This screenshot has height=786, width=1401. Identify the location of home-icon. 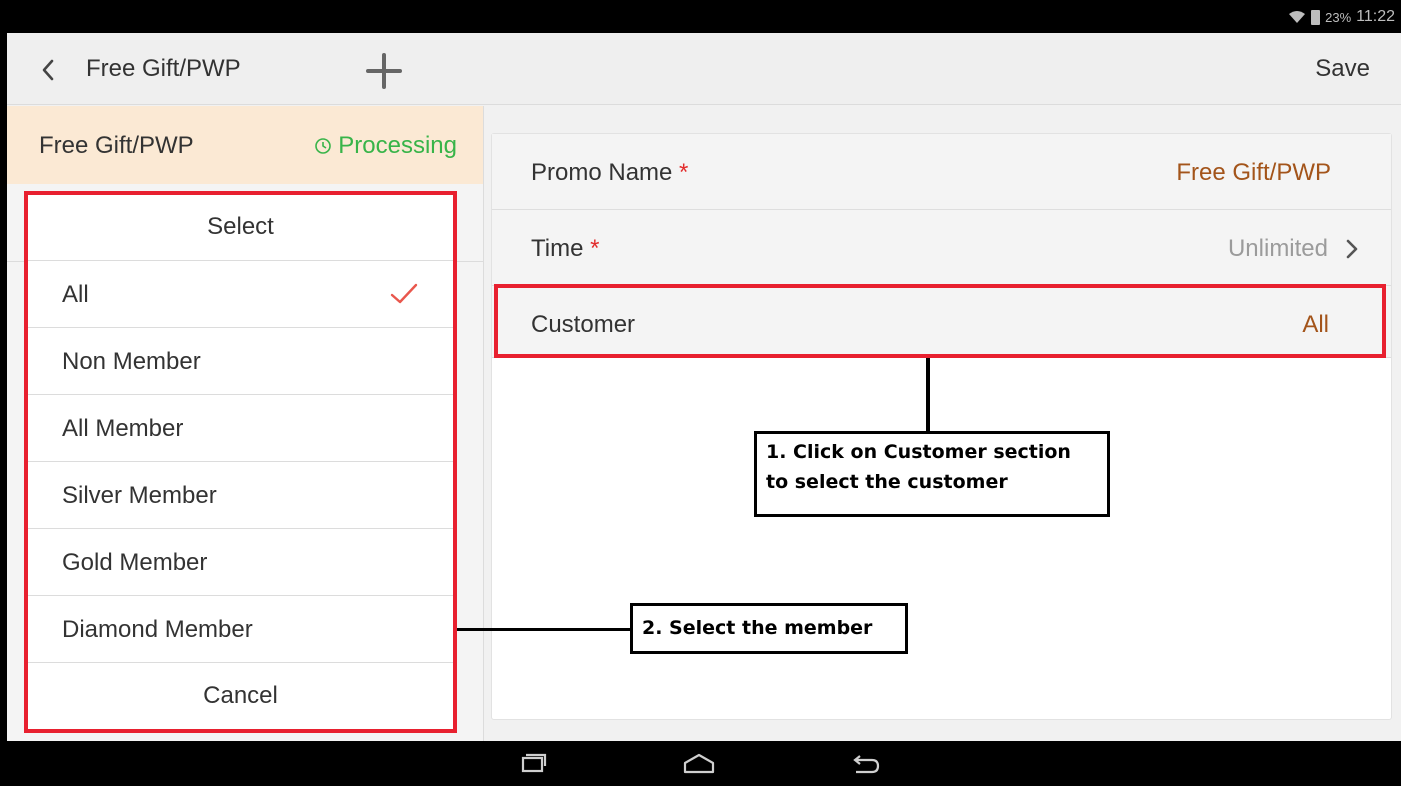
(699, 764).